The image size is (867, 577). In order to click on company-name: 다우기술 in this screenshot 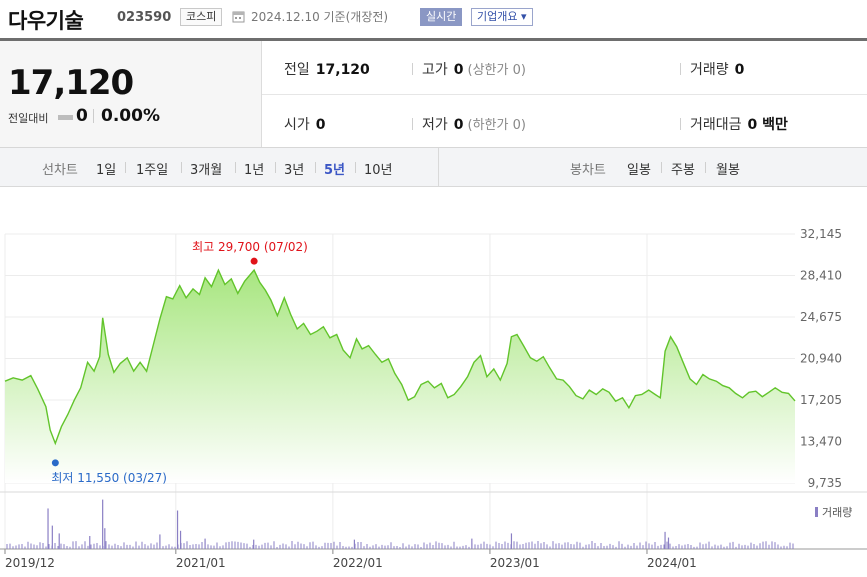, I will do `click(46, 21)`.